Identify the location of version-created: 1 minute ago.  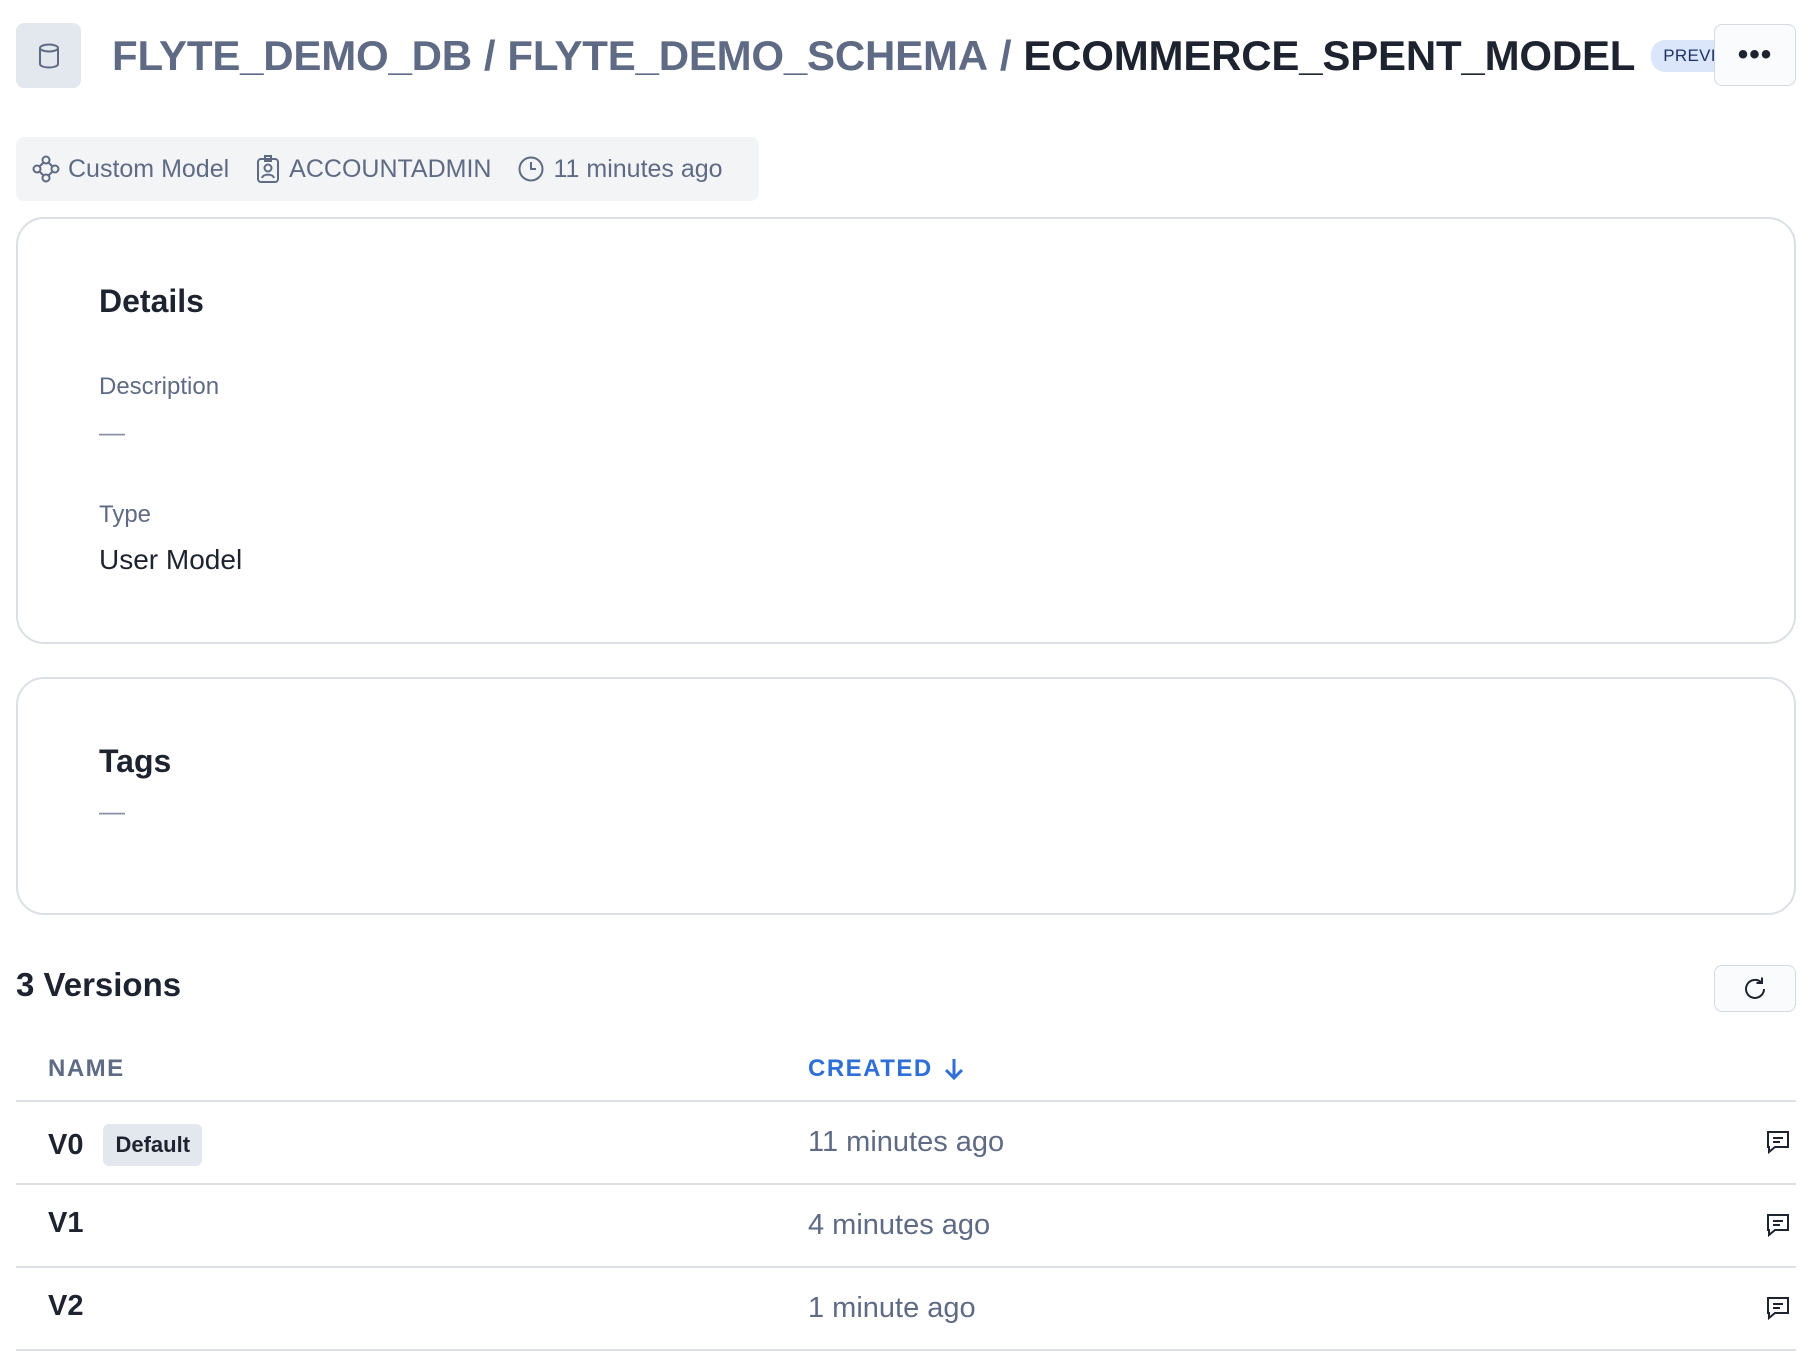
(892, 1308).